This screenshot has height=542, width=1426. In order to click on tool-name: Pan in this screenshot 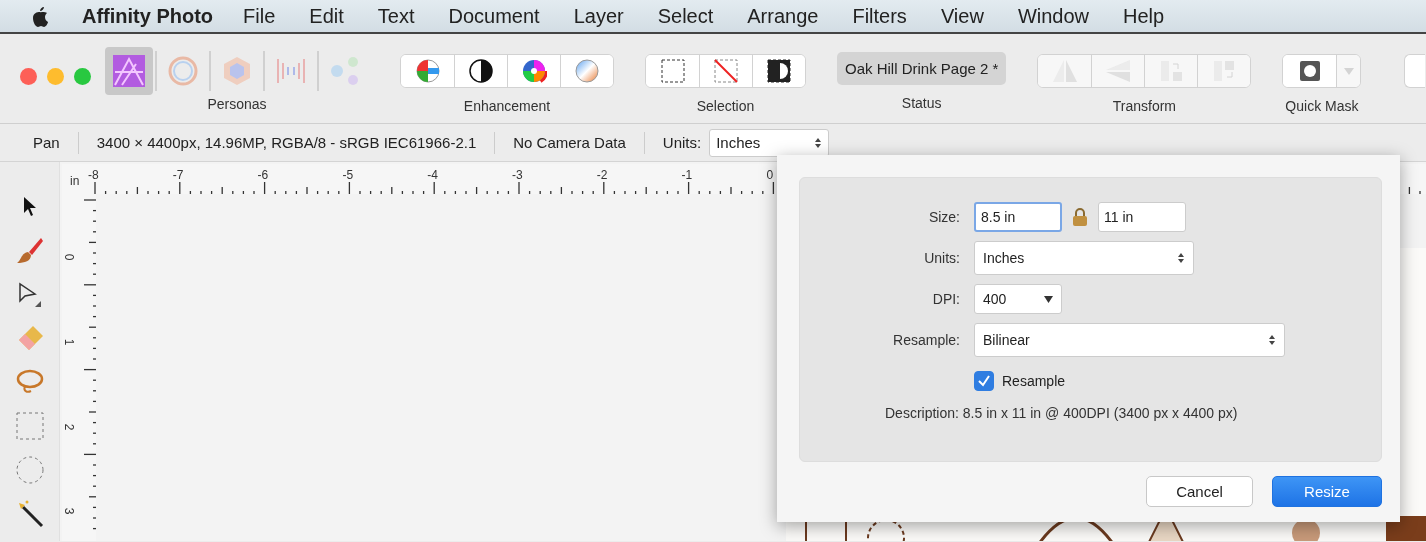, I will do `click(39, 142)`.